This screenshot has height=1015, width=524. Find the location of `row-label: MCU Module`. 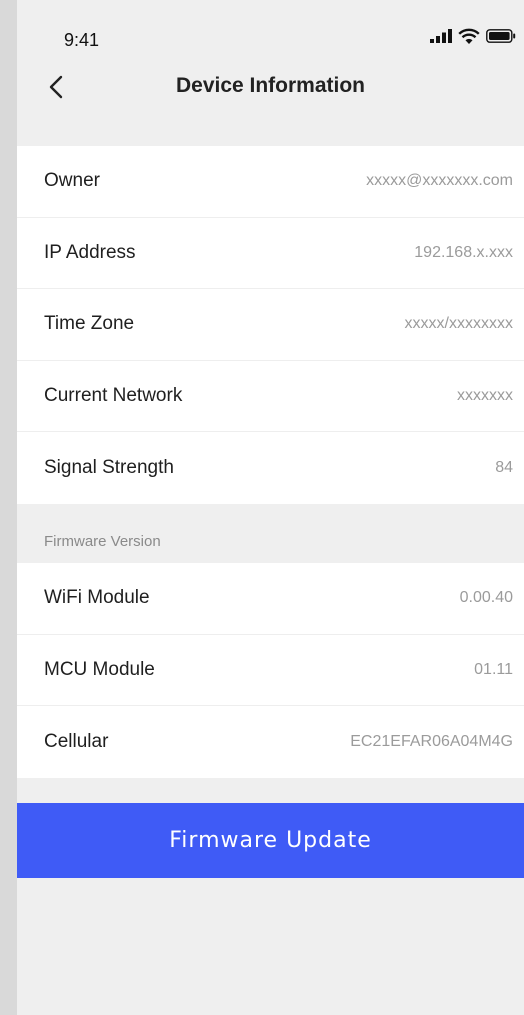

row-label: MCU Module is located at coordinates (99, 669).